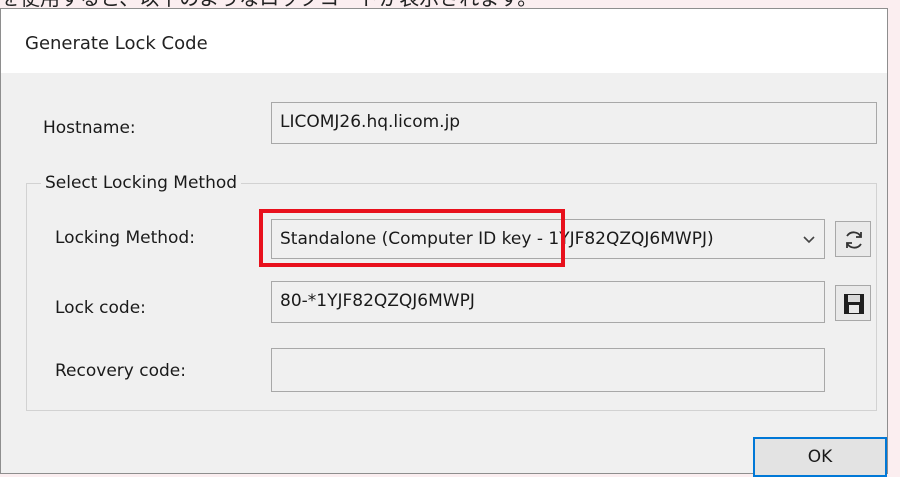 Image resolution: width=900 pixels, height=477 pixels. What do you see at coordinates (444, 41) in the screenshot?
I see `dialog-titlebar: Generate Lock Code` at bounding box center [444, 41].